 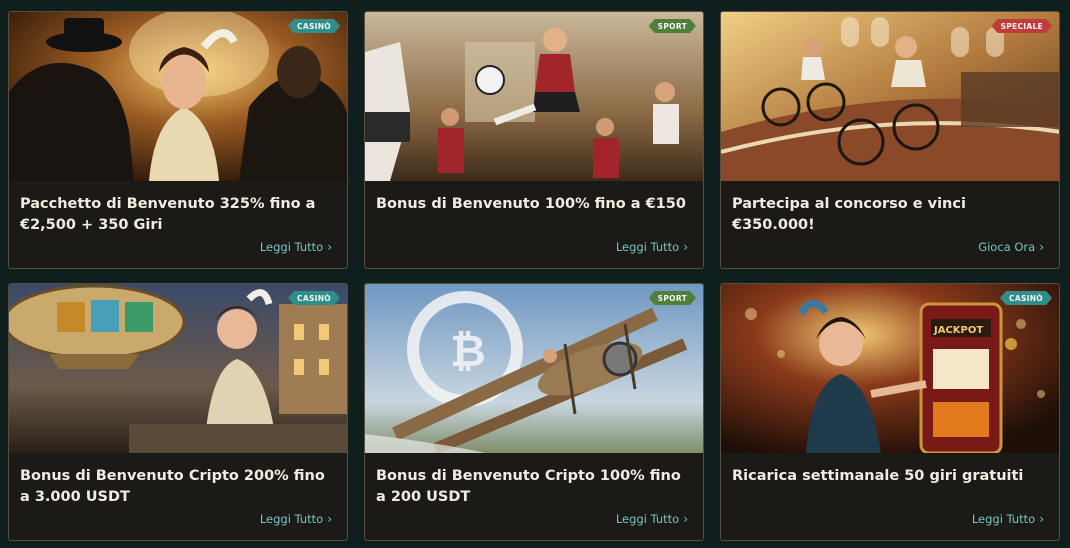 What do you see at coordinates (531, 204) in the screenshot?
I see `promo-title: Bonus di Benvenuto 100% fino a €150` at bounding box center [531, 204].